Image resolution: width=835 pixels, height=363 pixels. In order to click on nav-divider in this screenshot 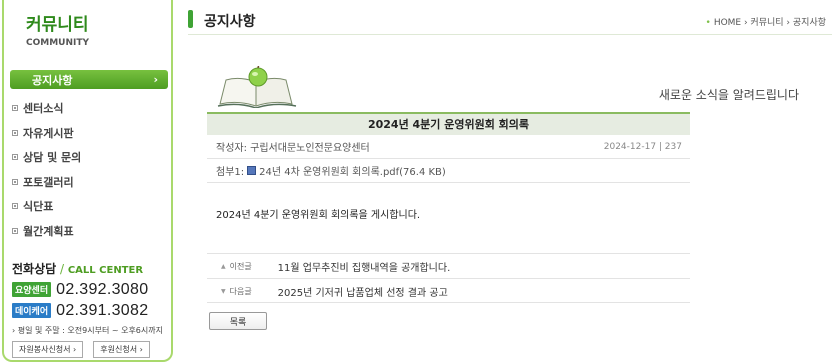, I will do `click(448, 302)`.